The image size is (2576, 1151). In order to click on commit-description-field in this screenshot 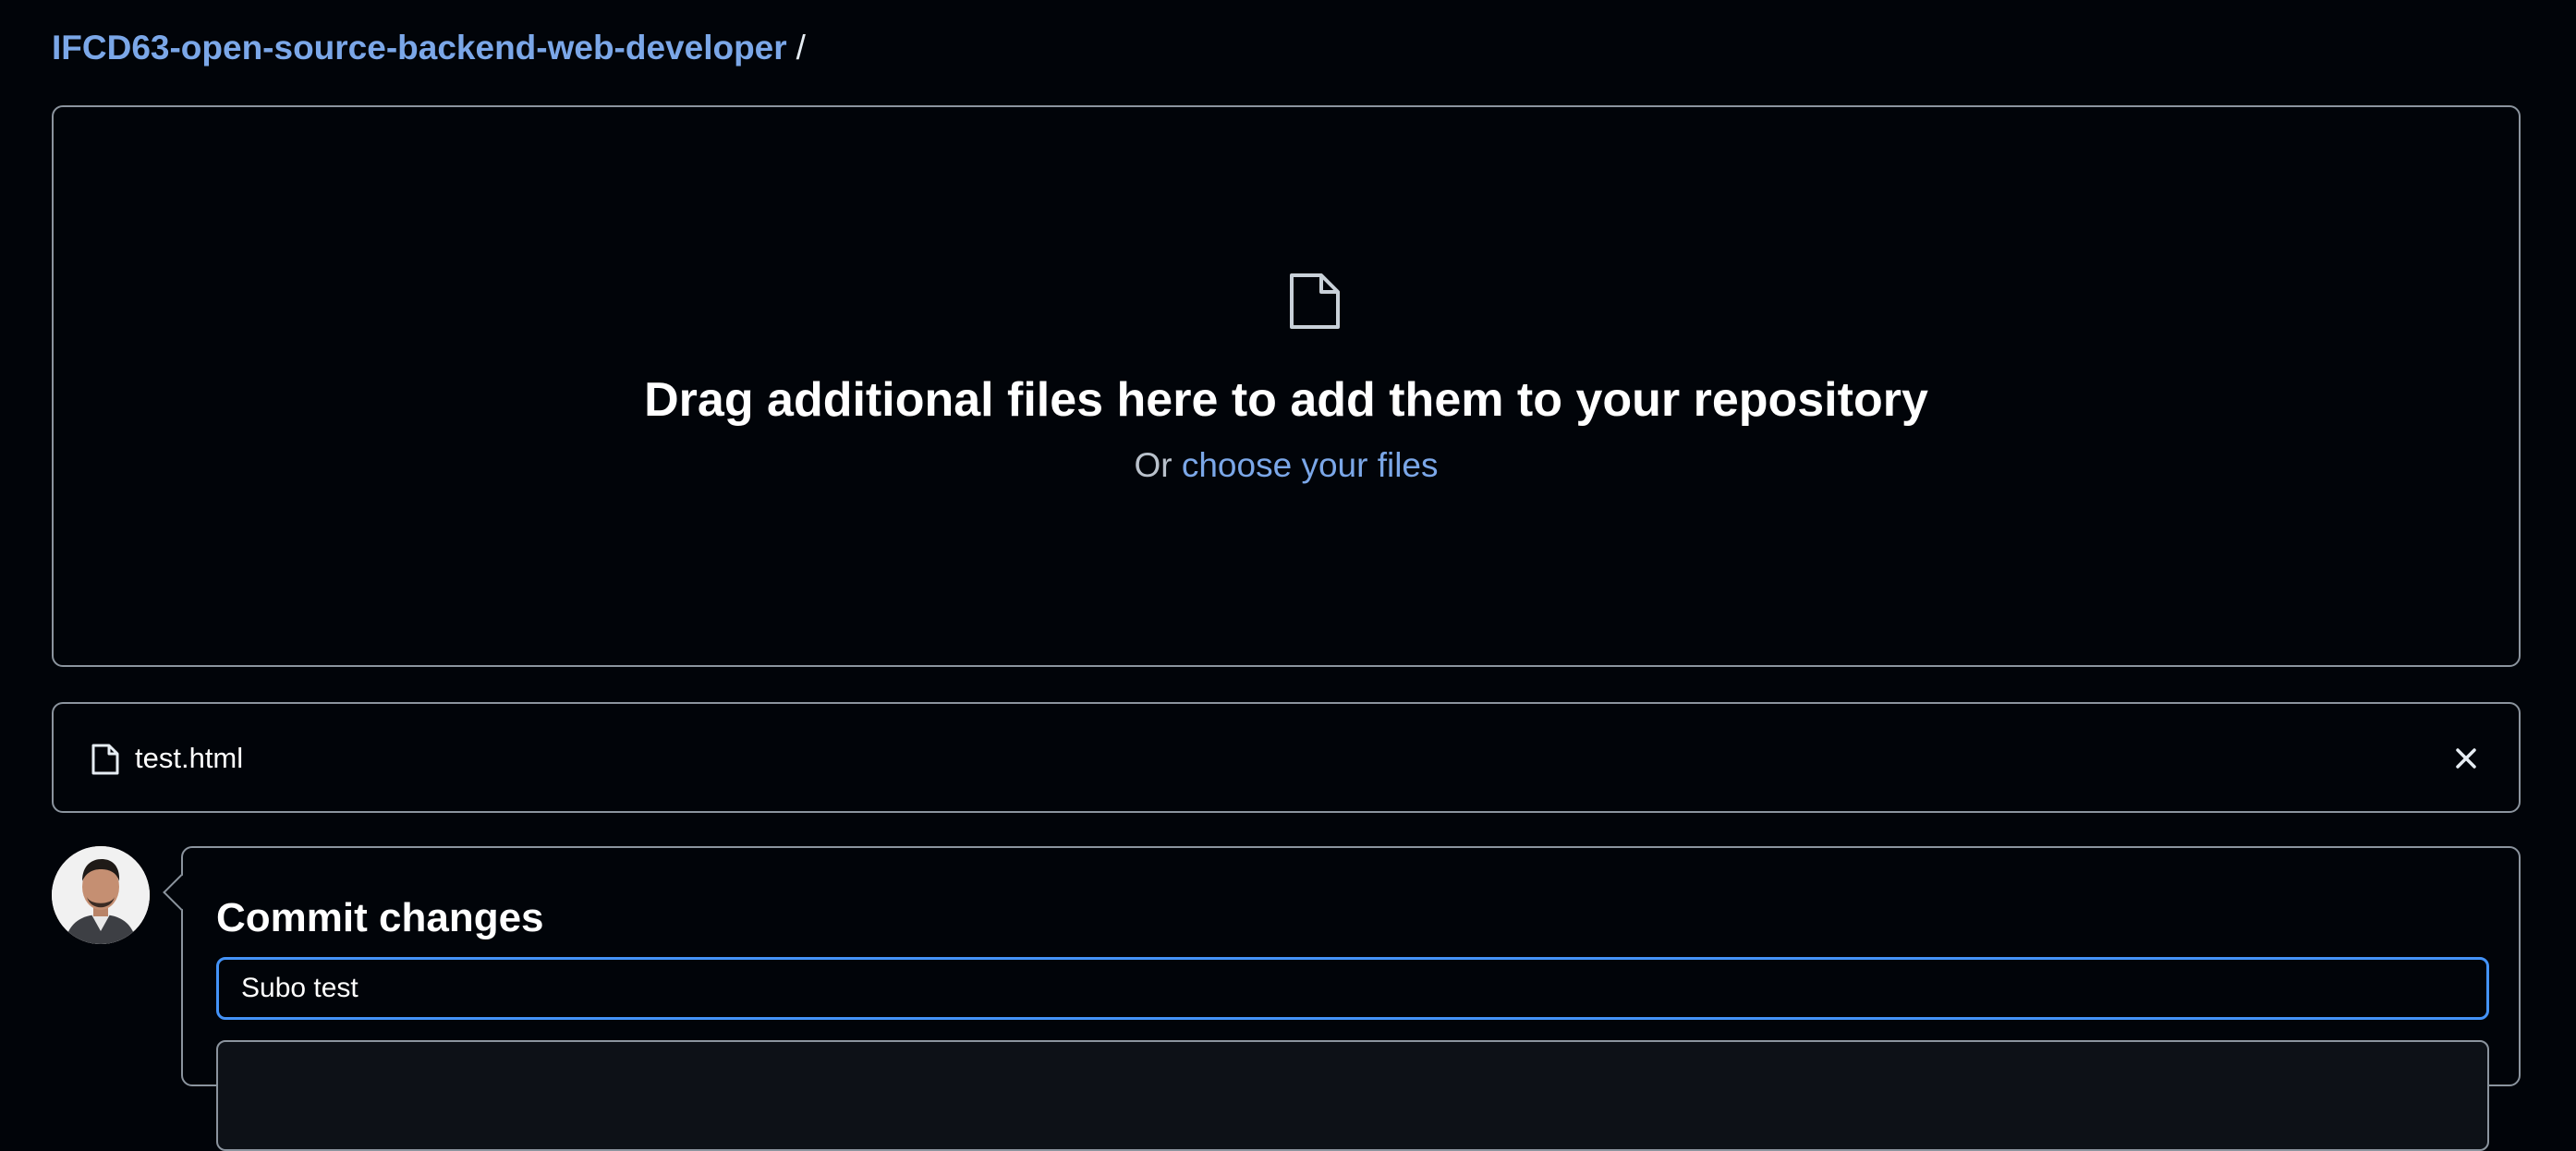, I will do `click(1352, 1095)`.